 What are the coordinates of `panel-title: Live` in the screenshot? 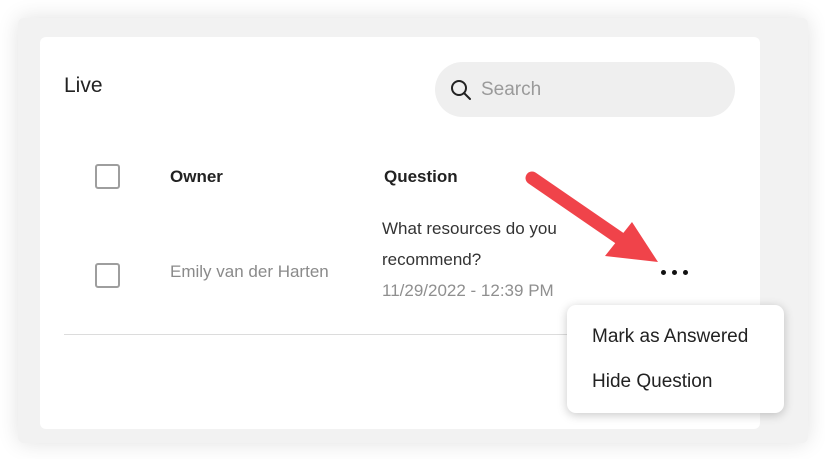 It's located at (83, 85).